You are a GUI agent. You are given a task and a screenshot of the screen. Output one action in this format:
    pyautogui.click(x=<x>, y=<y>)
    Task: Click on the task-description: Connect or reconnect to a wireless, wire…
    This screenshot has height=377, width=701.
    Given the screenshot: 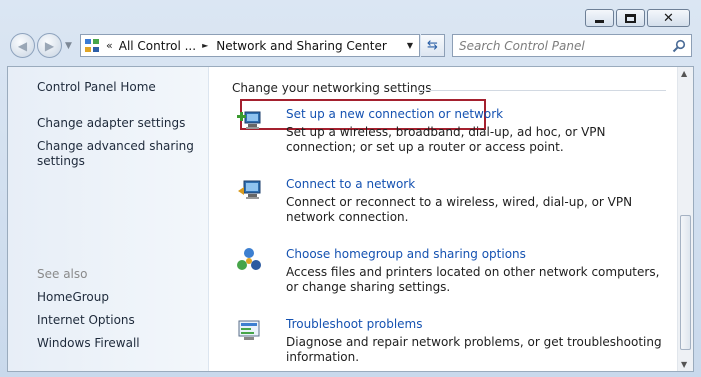 What is the action you would take?
    pyautogui.click(x=459, y=209)
    